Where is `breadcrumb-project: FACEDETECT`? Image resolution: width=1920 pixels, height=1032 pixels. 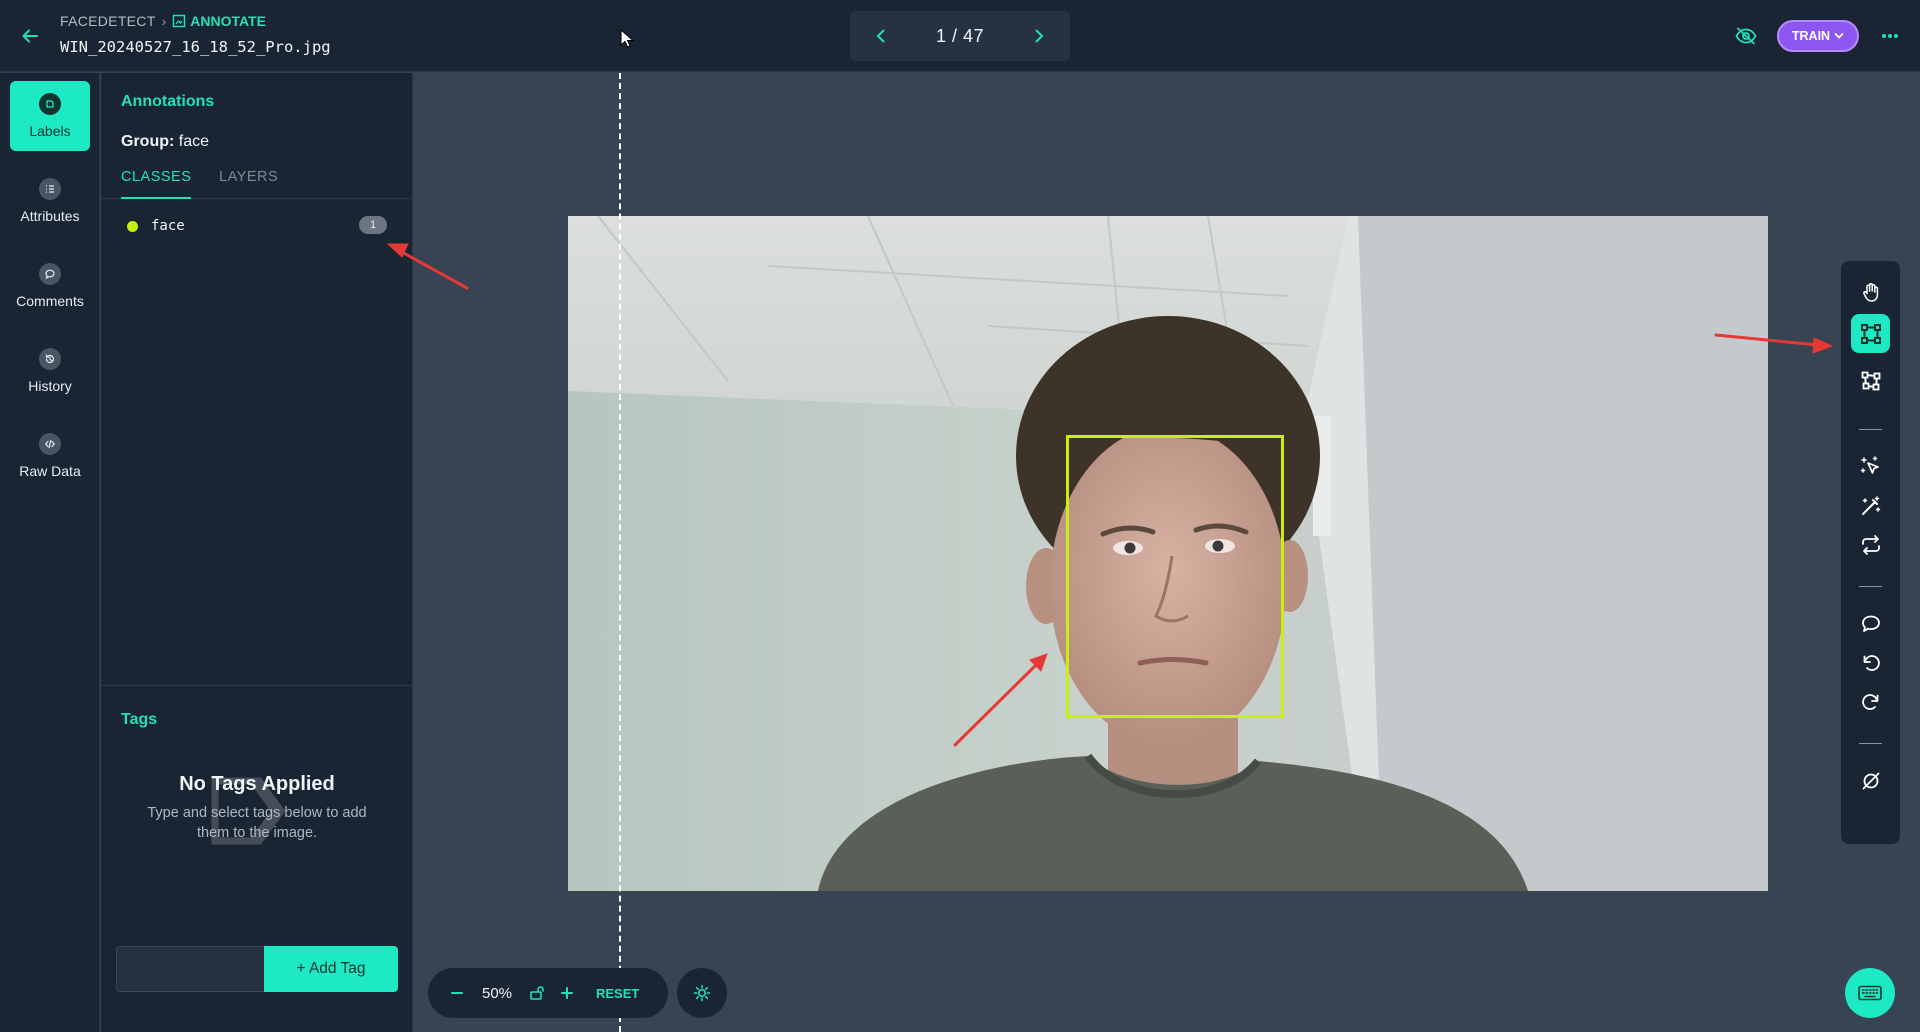 breadcrumb-project: FACEDETECT is located at coordinates (108, 21).